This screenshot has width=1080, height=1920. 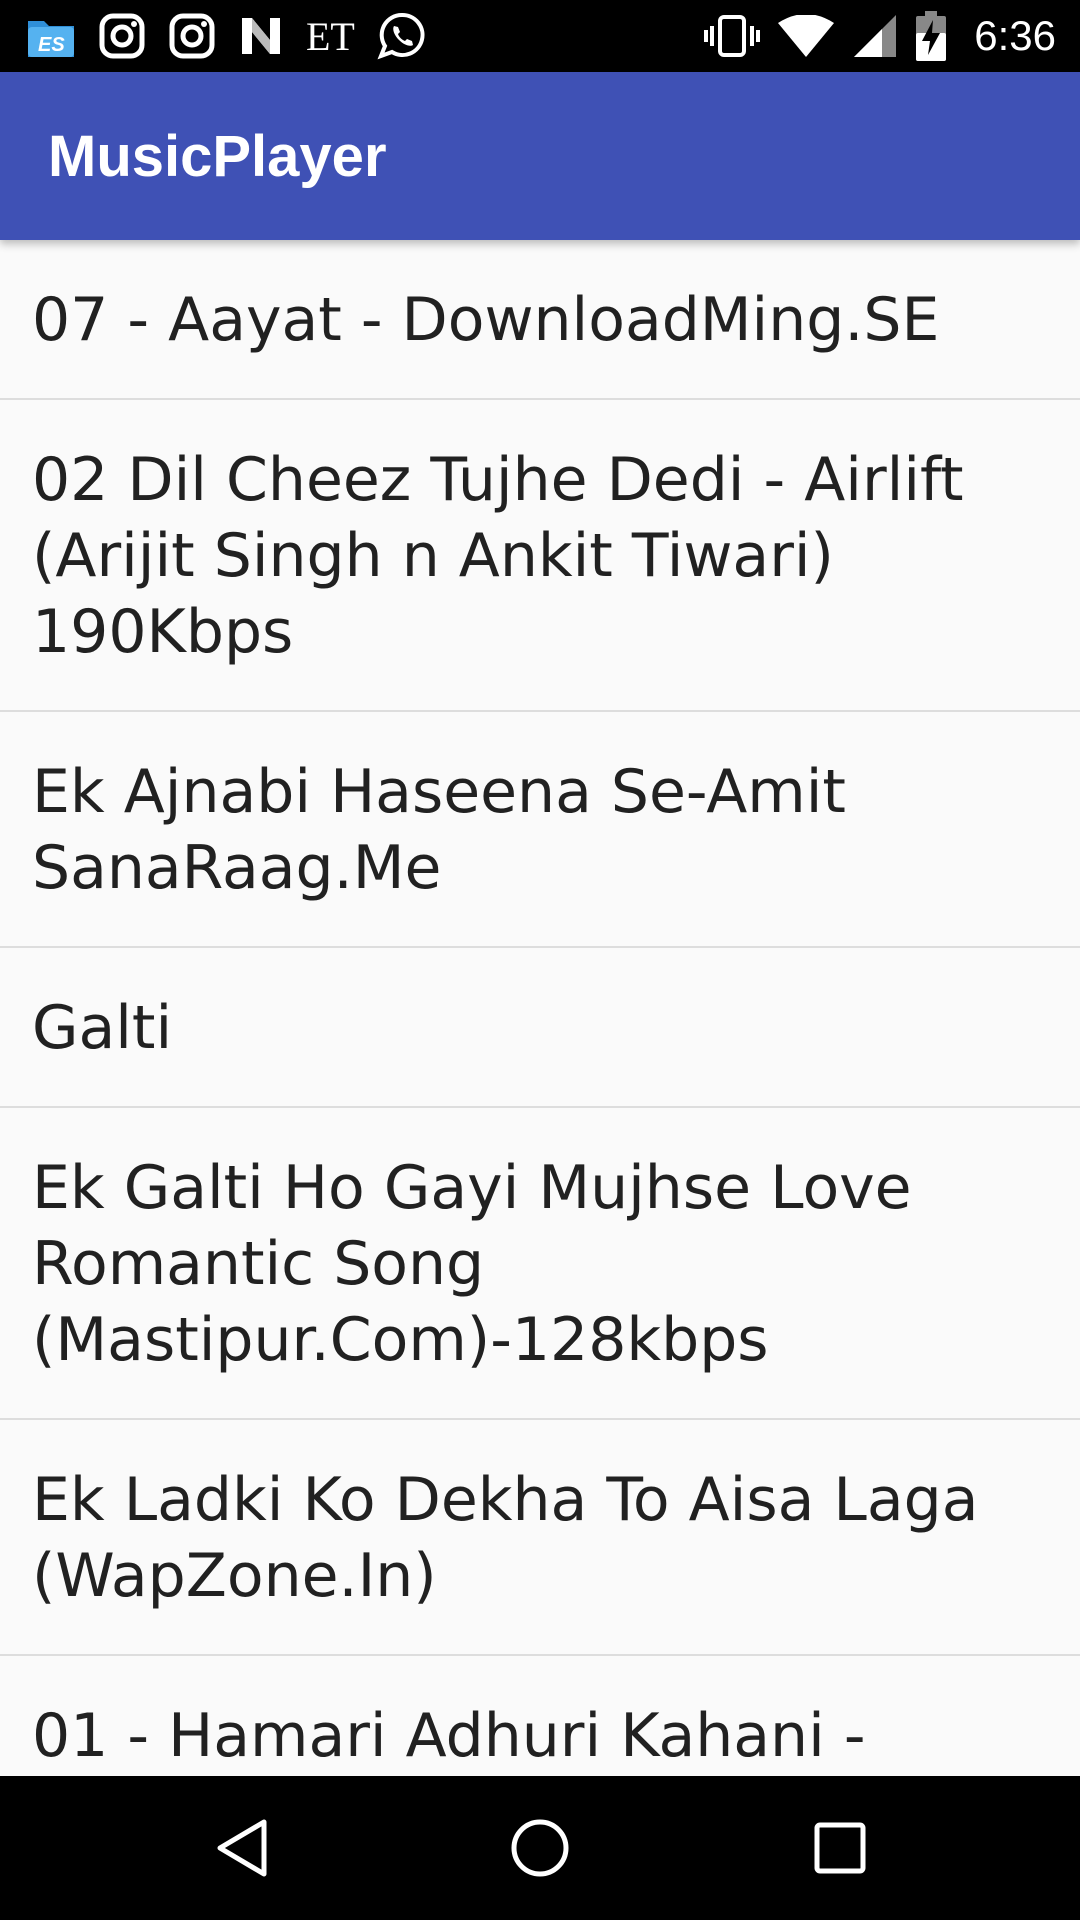 What do you see at coordinates (402, 36) in the screenshot?
I see `whatsapp-icon` at bounding box center [402, 36].